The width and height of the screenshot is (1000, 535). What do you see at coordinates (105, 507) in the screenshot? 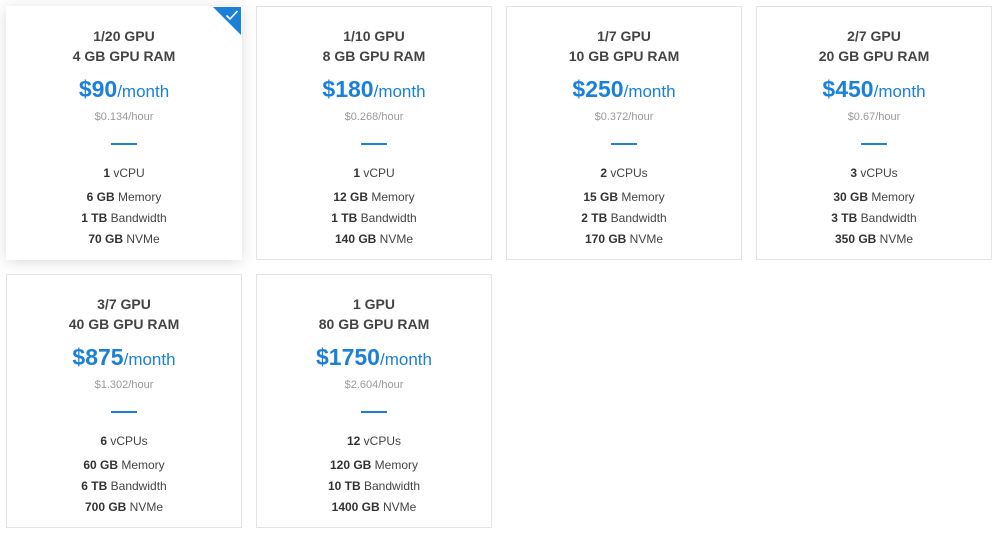
I see `spec-value: 700 GB` at bounding box center [105, 507].